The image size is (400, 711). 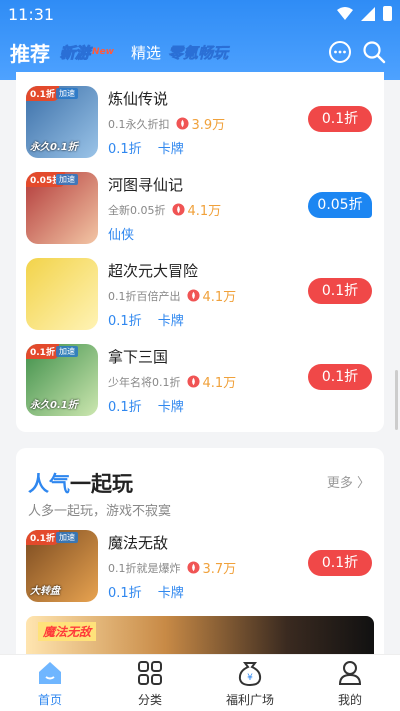 I want to click on wifi-icon, so click(x=345, y=13).